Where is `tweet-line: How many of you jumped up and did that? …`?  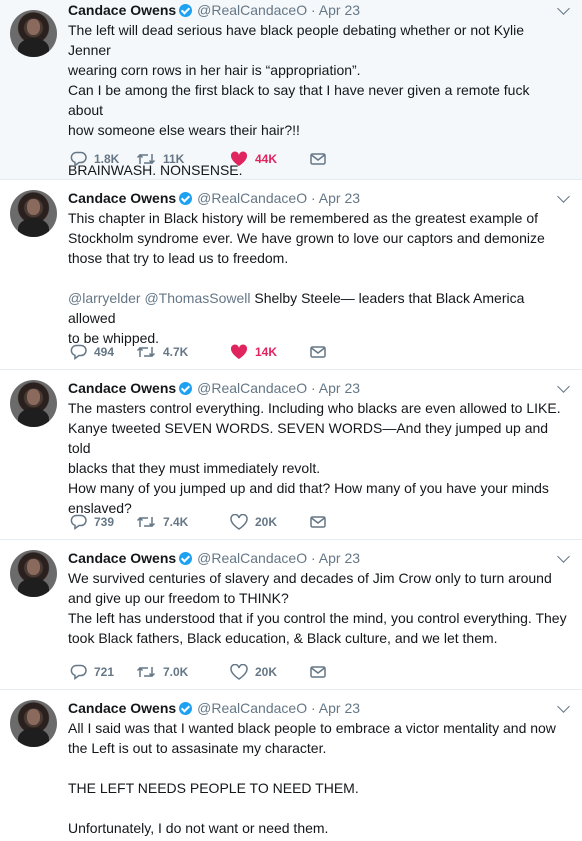 tweet-line: How many of you jumped up and did that? … is located at coordinates (308, 488).